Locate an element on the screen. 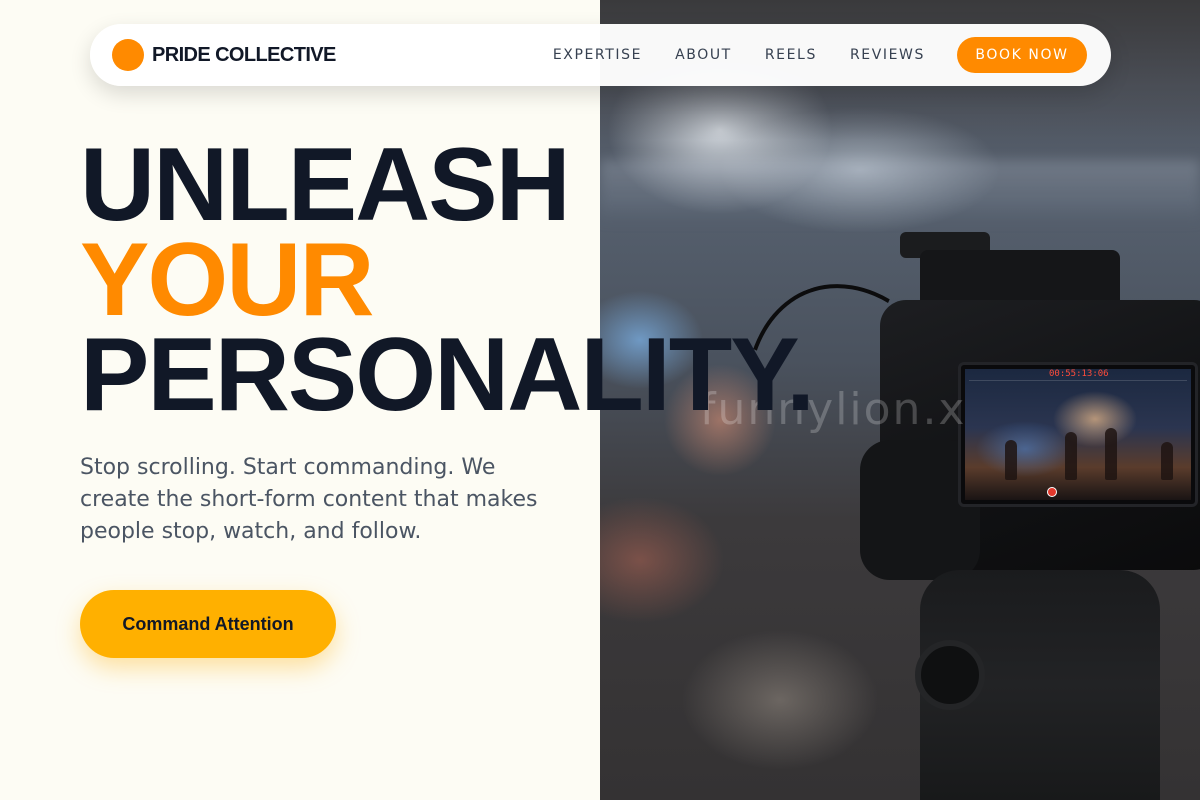  brand-logo: PRIDE COLLECTIVE is located at coordinates (224, 55).